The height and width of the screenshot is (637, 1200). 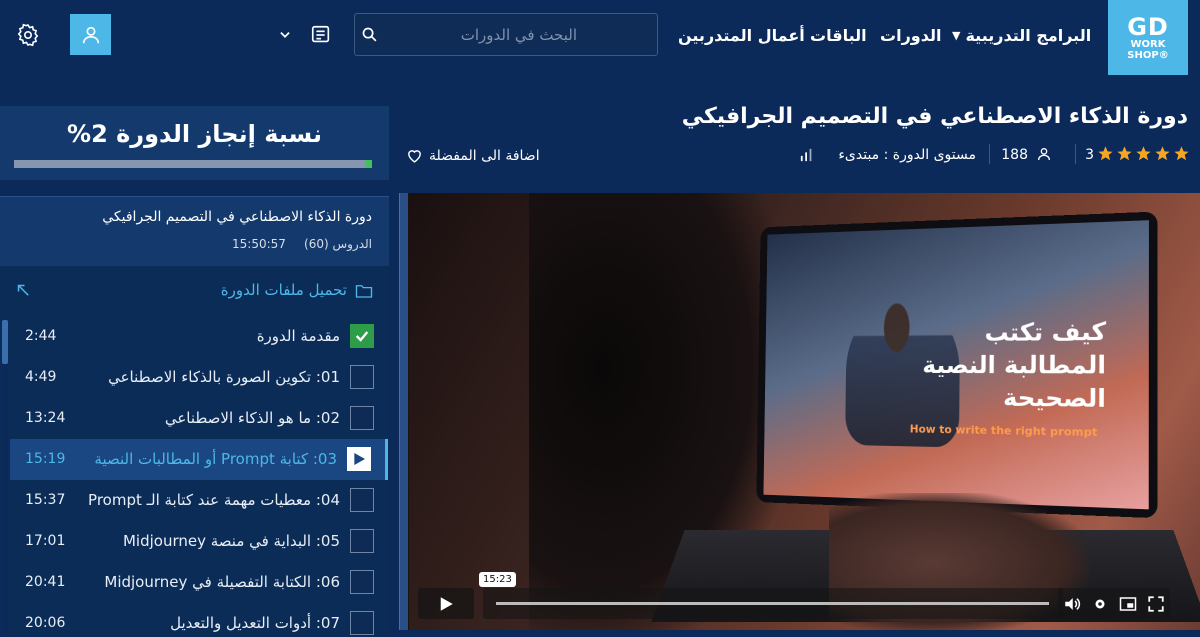 What do you see at coordinates (41, 336) in the screenshot?
I see `lesson-duration: 2:44` at bounding box center [41, 336].